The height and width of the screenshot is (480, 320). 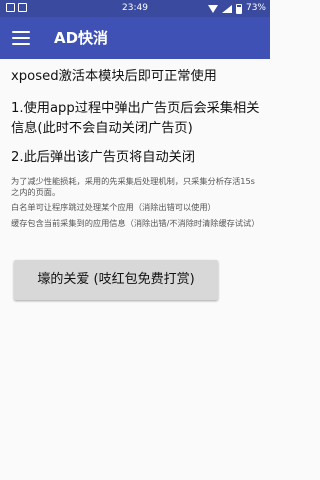 What do you see at coordinates (116, 280) in the screenshot?
I see `donate-button: 壕的关爱 (吱红包免费打赏)` at bounding box center [116, 280].